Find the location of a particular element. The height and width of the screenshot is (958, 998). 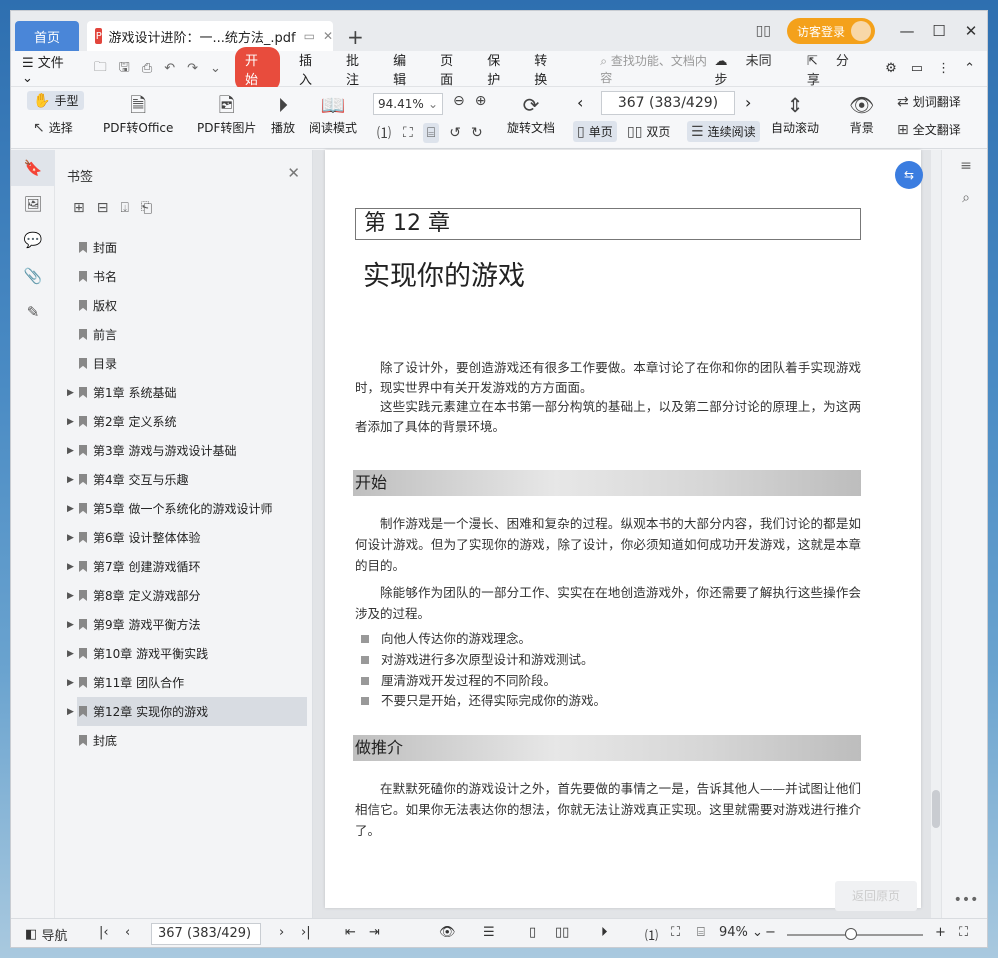

return-page-button: 返回原页 is located at coordinates (876, 896).